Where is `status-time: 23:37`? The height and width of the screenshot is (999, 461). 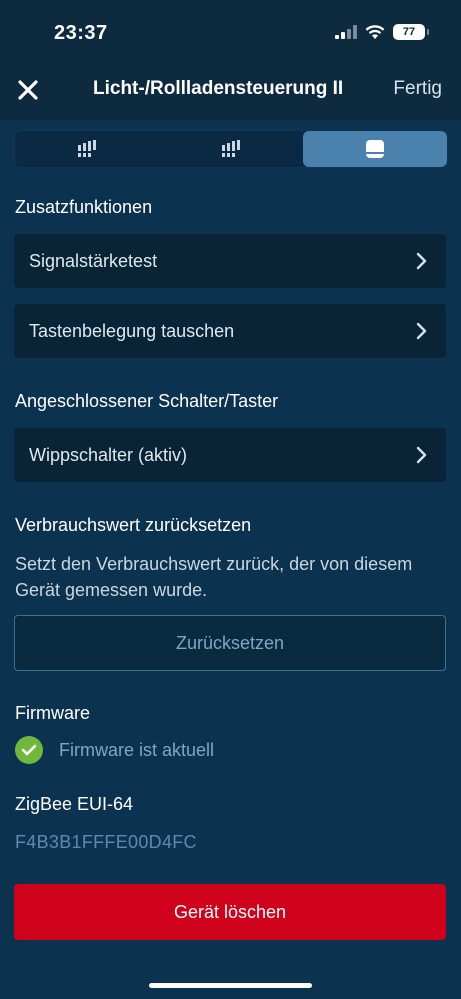 status-time: 23:37 is located at coordinates (81, 33).